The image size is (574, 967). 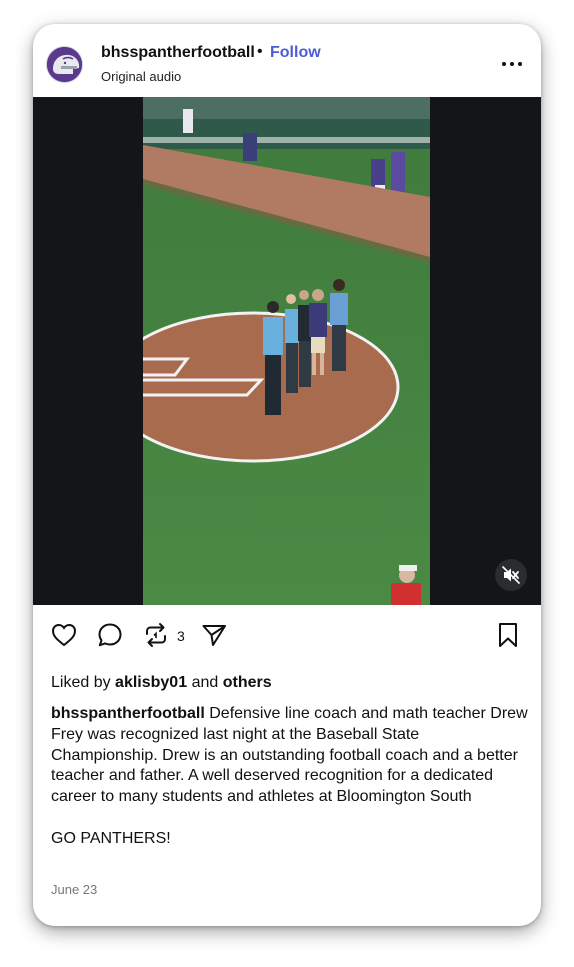 I want to click on heart-icon, so click(x=64, y=635).